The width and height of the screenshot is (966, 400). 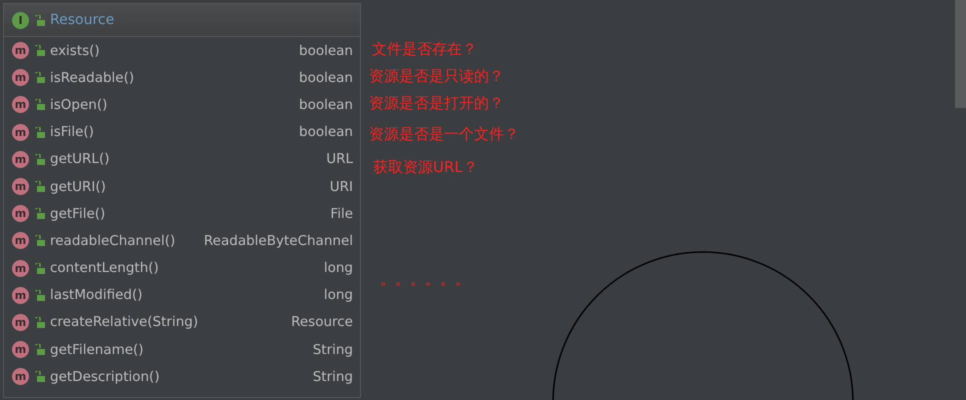 I want to click on method-name: lastModified(), so click(x=97, y=295).